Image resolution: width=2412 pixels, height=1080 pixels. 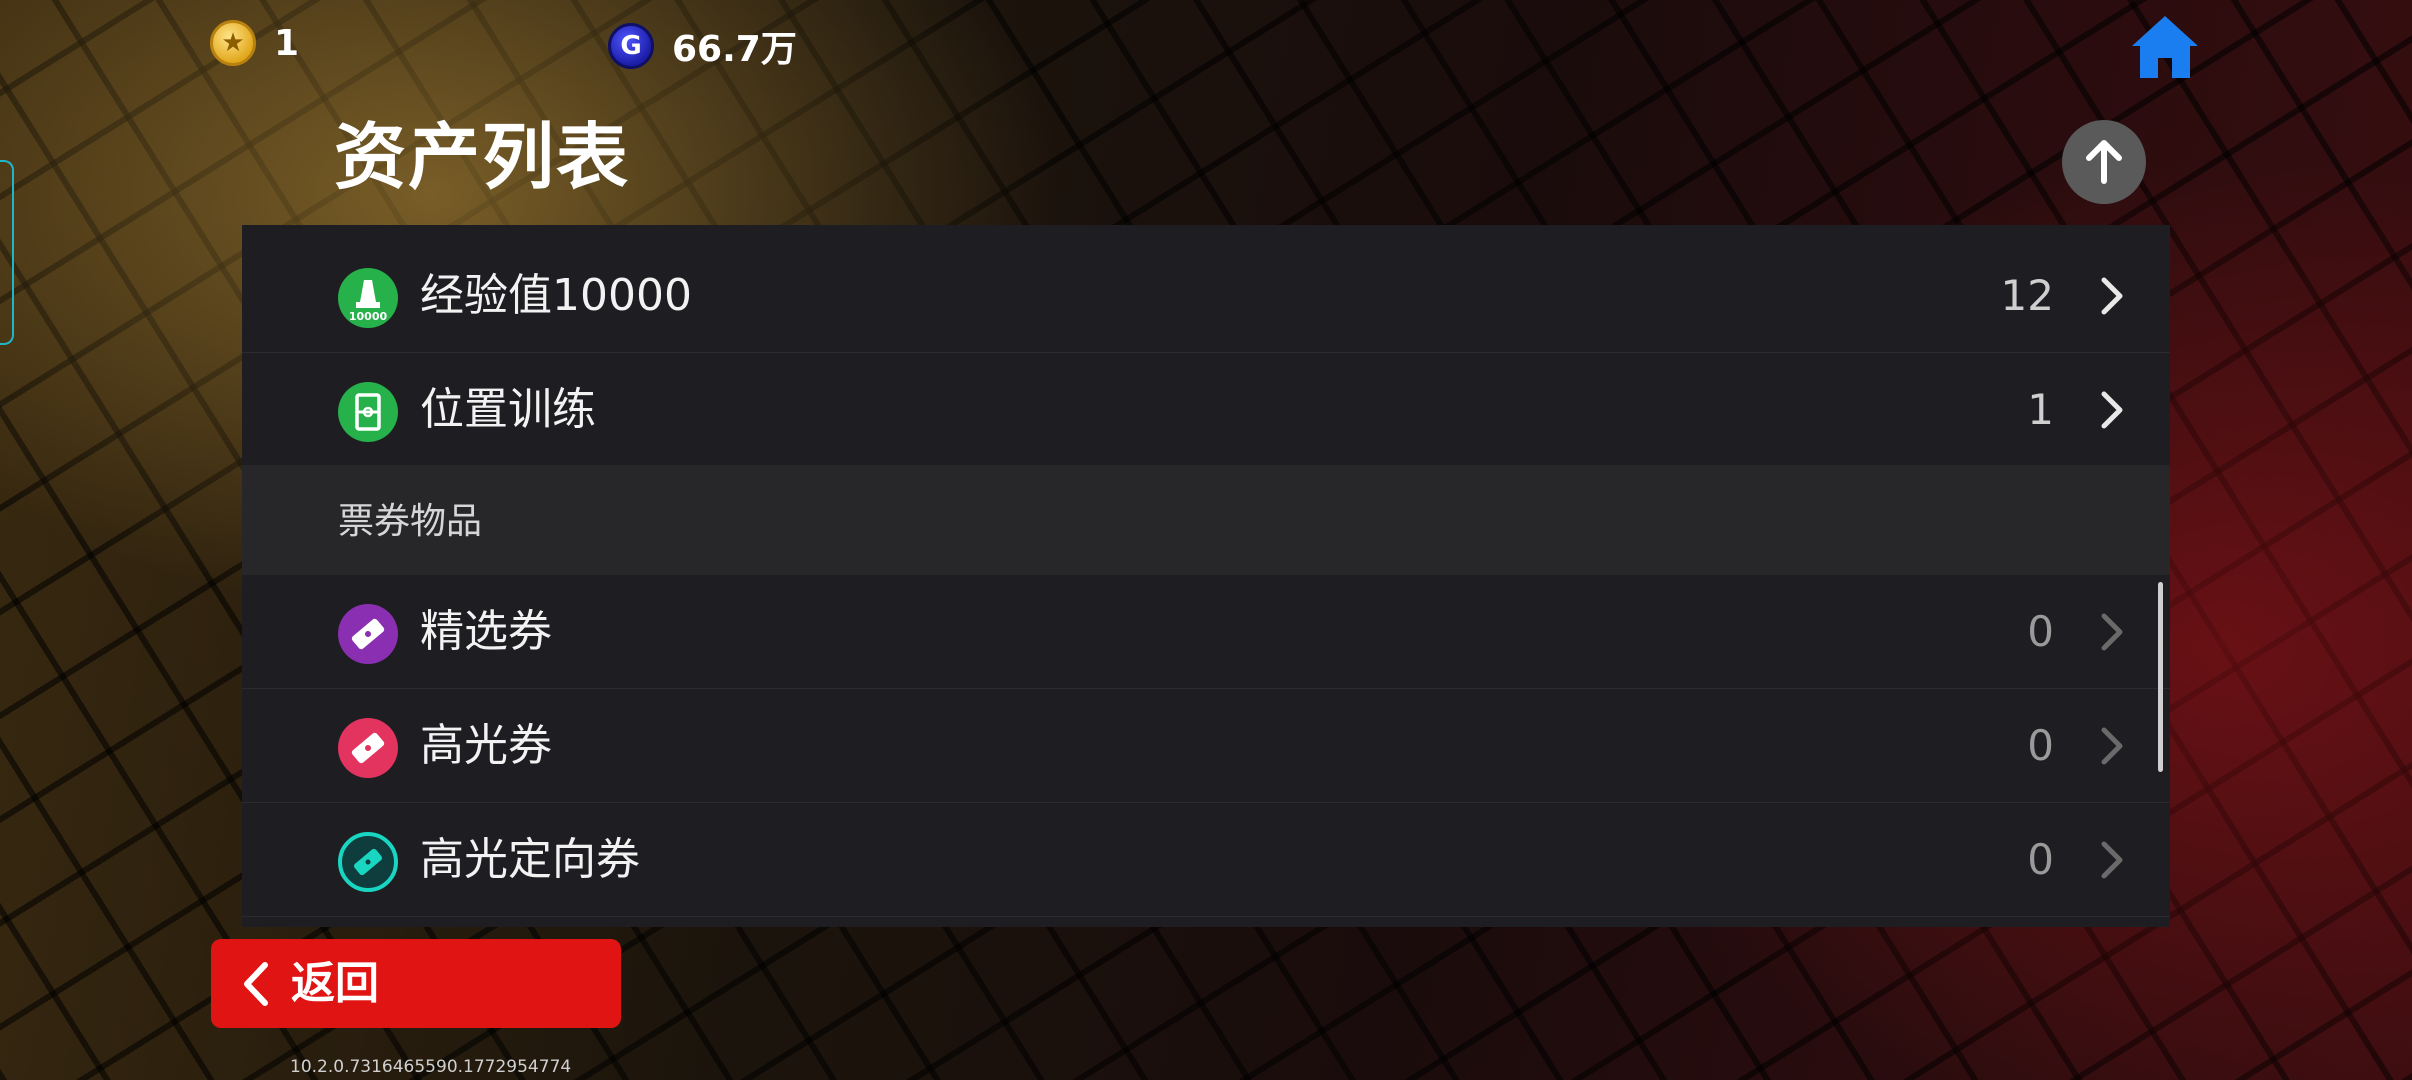 What do you see at coordinates (416, 983) in the screenshot?
I see `back-button: 返回` at bounding box center [416, 983].